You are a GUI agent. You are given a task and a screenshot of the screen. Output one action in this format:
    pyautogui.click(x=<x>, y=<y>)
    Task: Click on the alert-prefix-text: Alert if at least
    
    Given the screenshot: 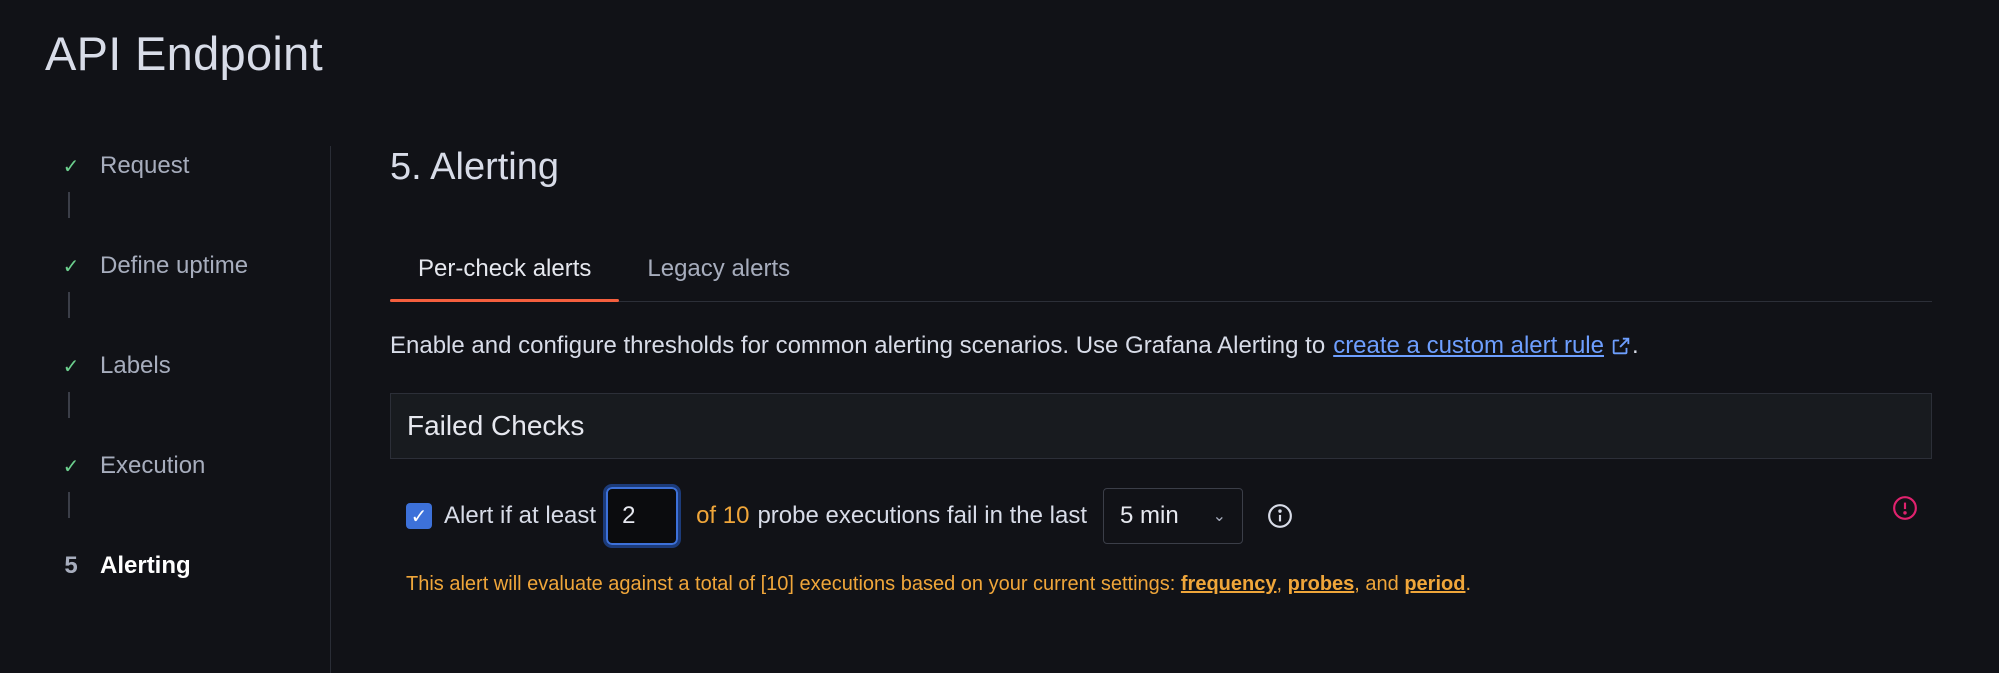 What is the action you would take?
    pyautogui.click(x=520, y=515)
    